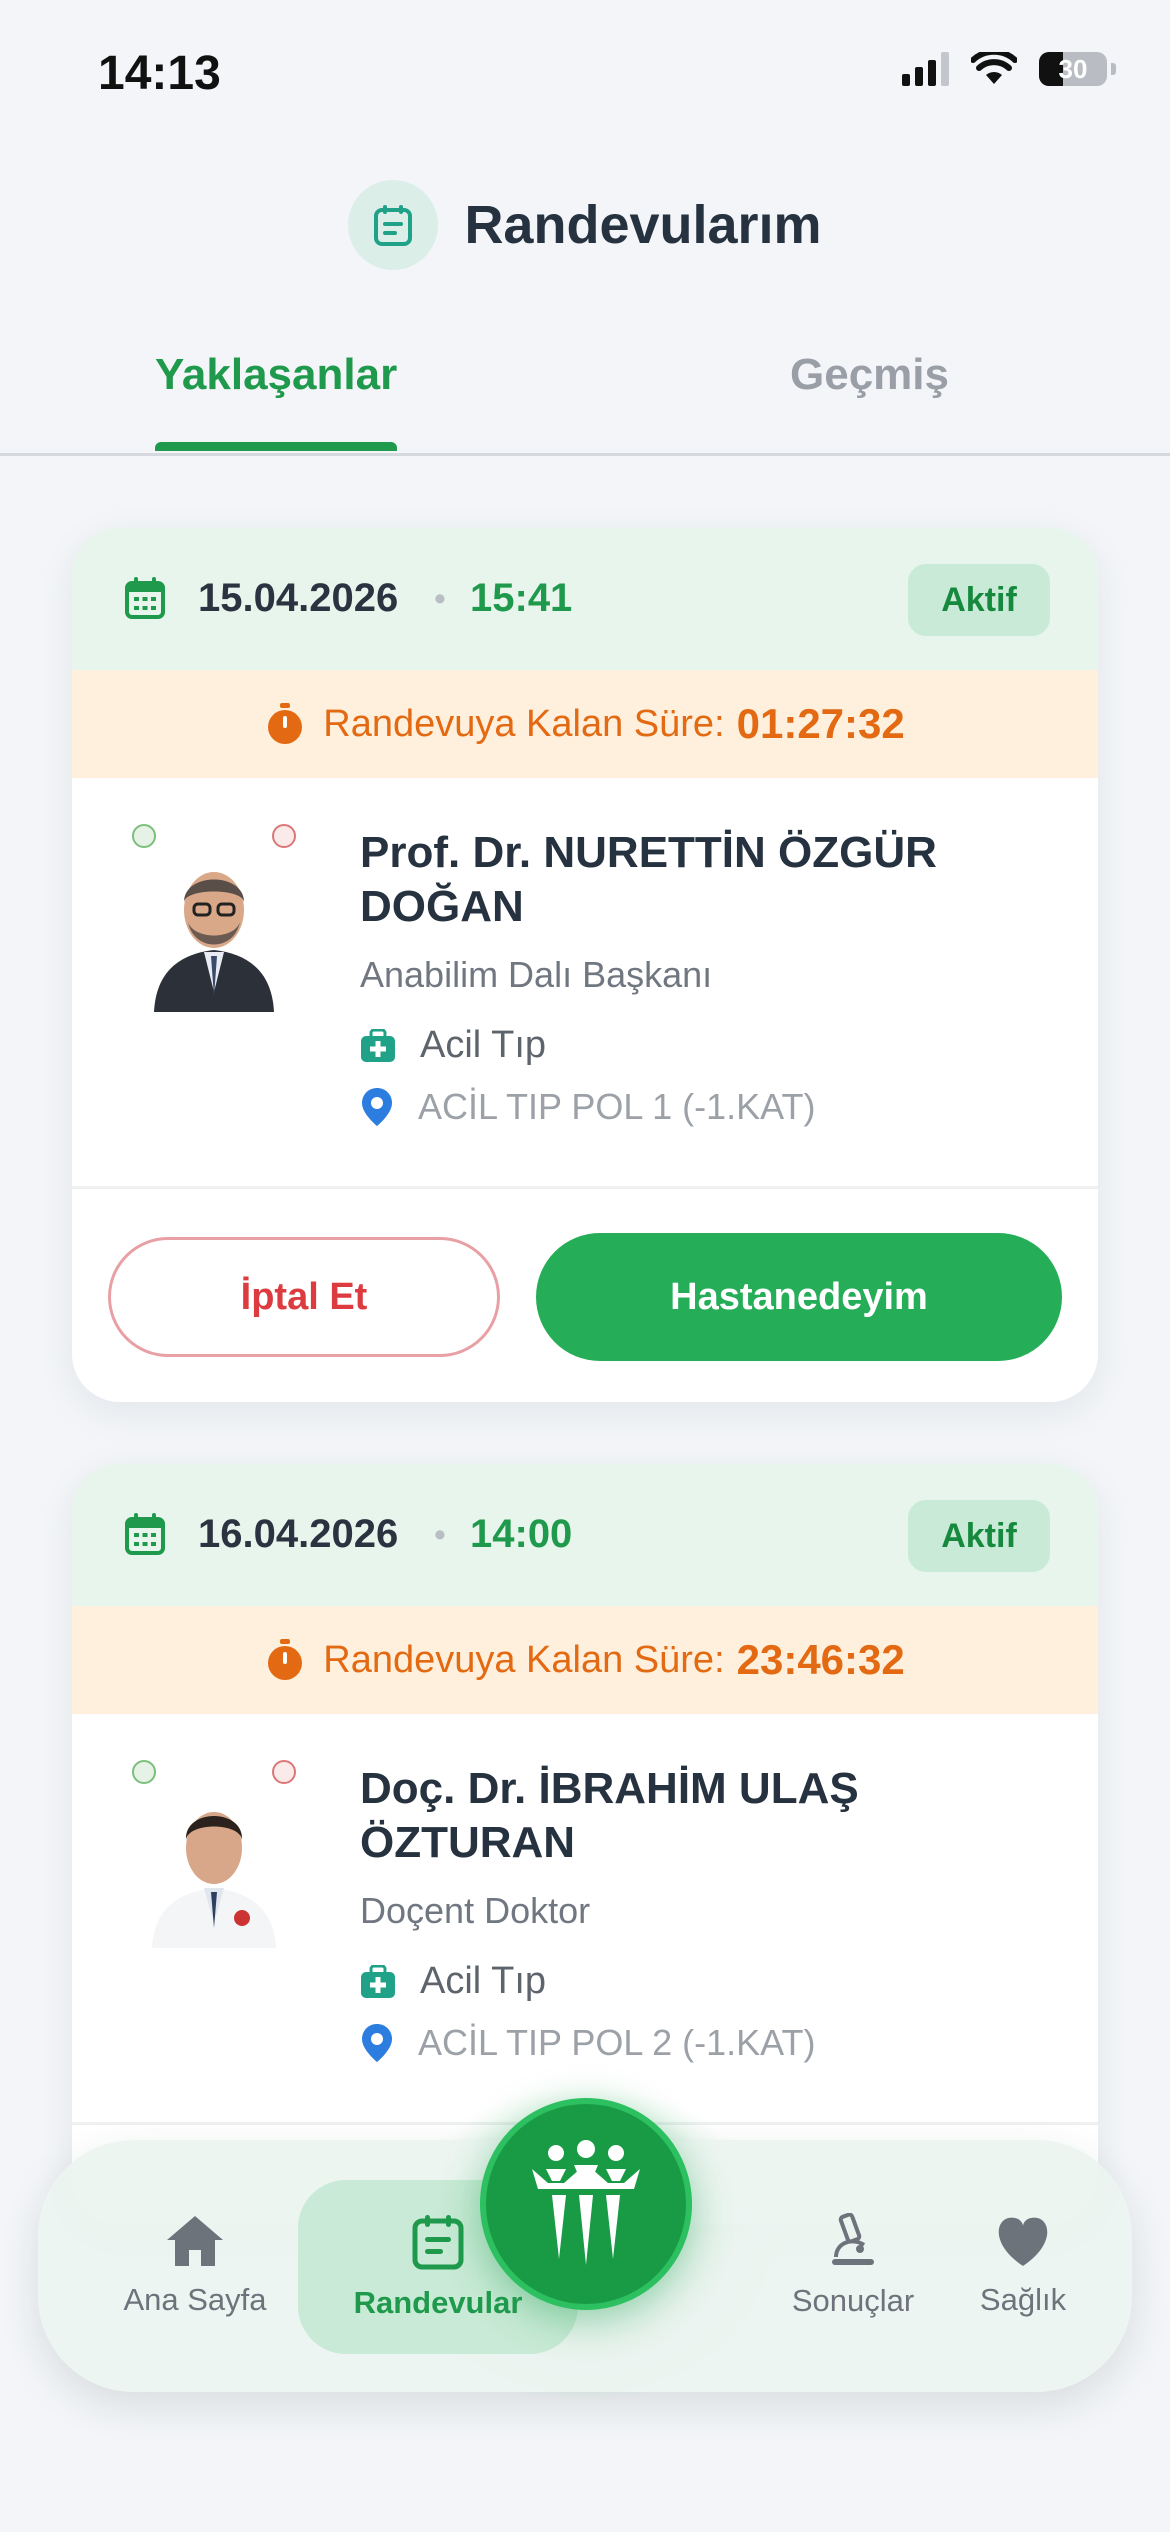 The width and height of the screenshot is (1170, 2532). I want to click on battery-icon: 30, so click(1073, 69).